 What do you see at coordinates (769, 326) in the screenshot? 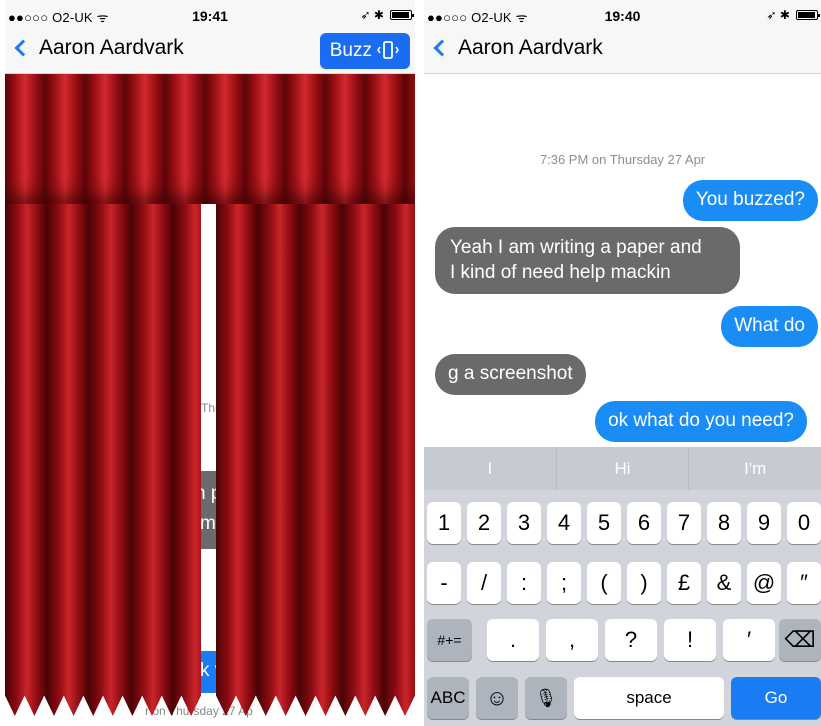
I see `message-bubble-outgoing: What do` at bounding box center [769, 326].